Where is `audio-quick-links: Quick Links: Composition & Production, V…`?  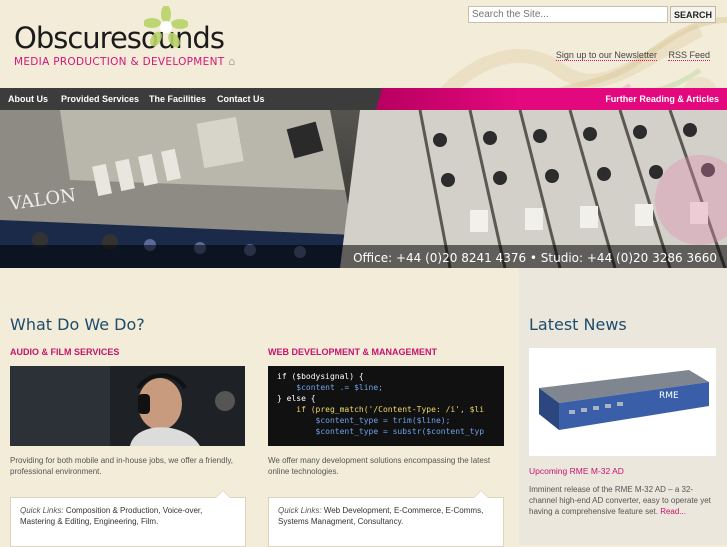
audio-quick-links: Quick Links: Composition & Production, V… is located at coordinates (128, 518).